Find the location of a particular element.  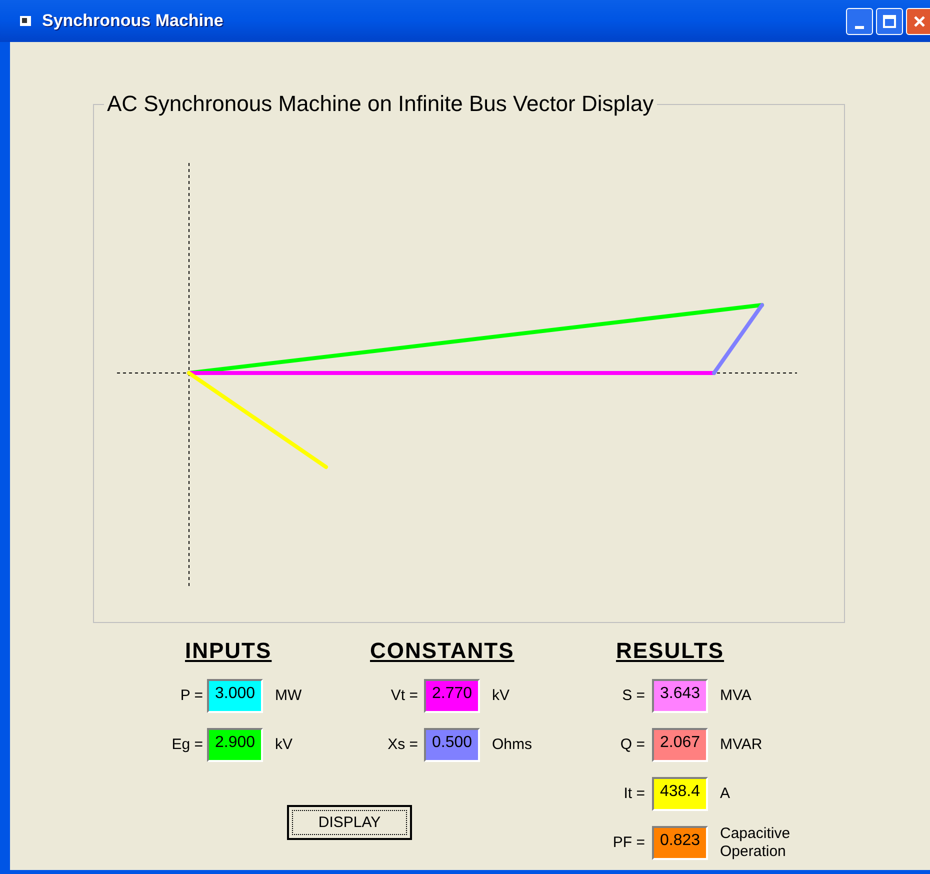

unit-label: MVAR is located at coordinates (742, 745).